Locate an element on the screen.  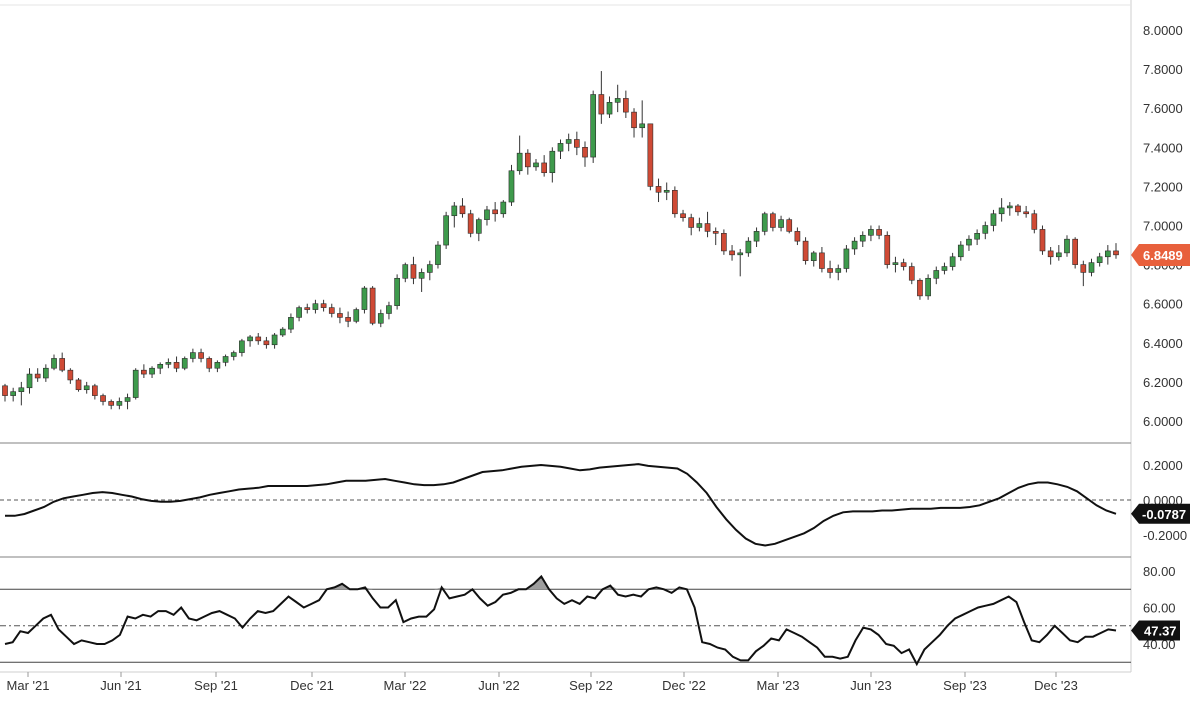
x-tick-label: Sep '21 is located at coordinates (216, 685).